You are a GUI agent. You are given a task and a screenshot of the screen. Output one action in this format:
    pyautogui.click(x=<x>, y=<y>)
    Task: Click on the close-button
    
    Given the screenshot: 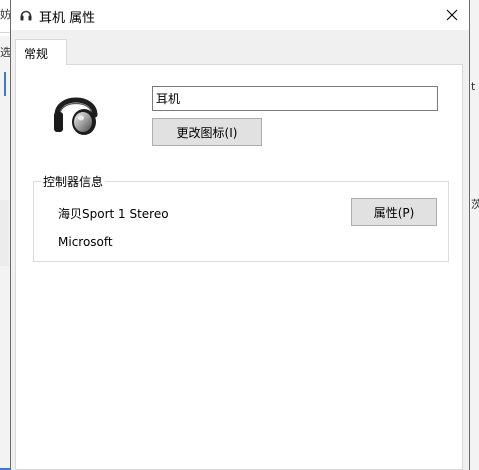 What is the action you would take?
    pyautogui.click(x=452, y=15)
    